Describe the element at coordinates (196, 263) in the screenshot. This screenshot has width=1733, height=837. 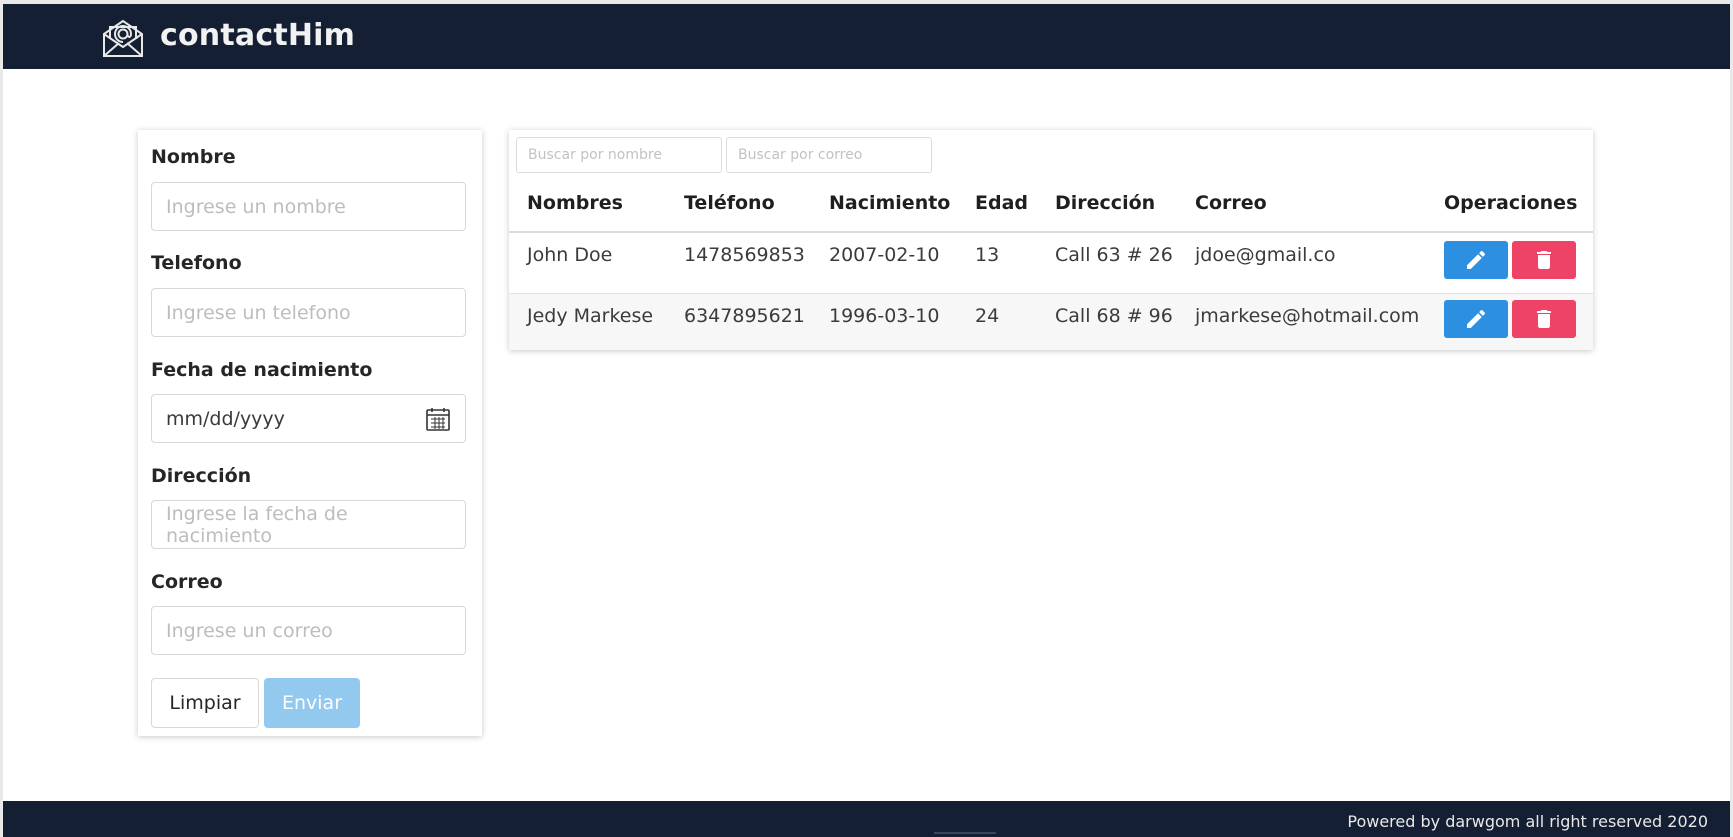
I see `phone-label: Telefono` at that location.